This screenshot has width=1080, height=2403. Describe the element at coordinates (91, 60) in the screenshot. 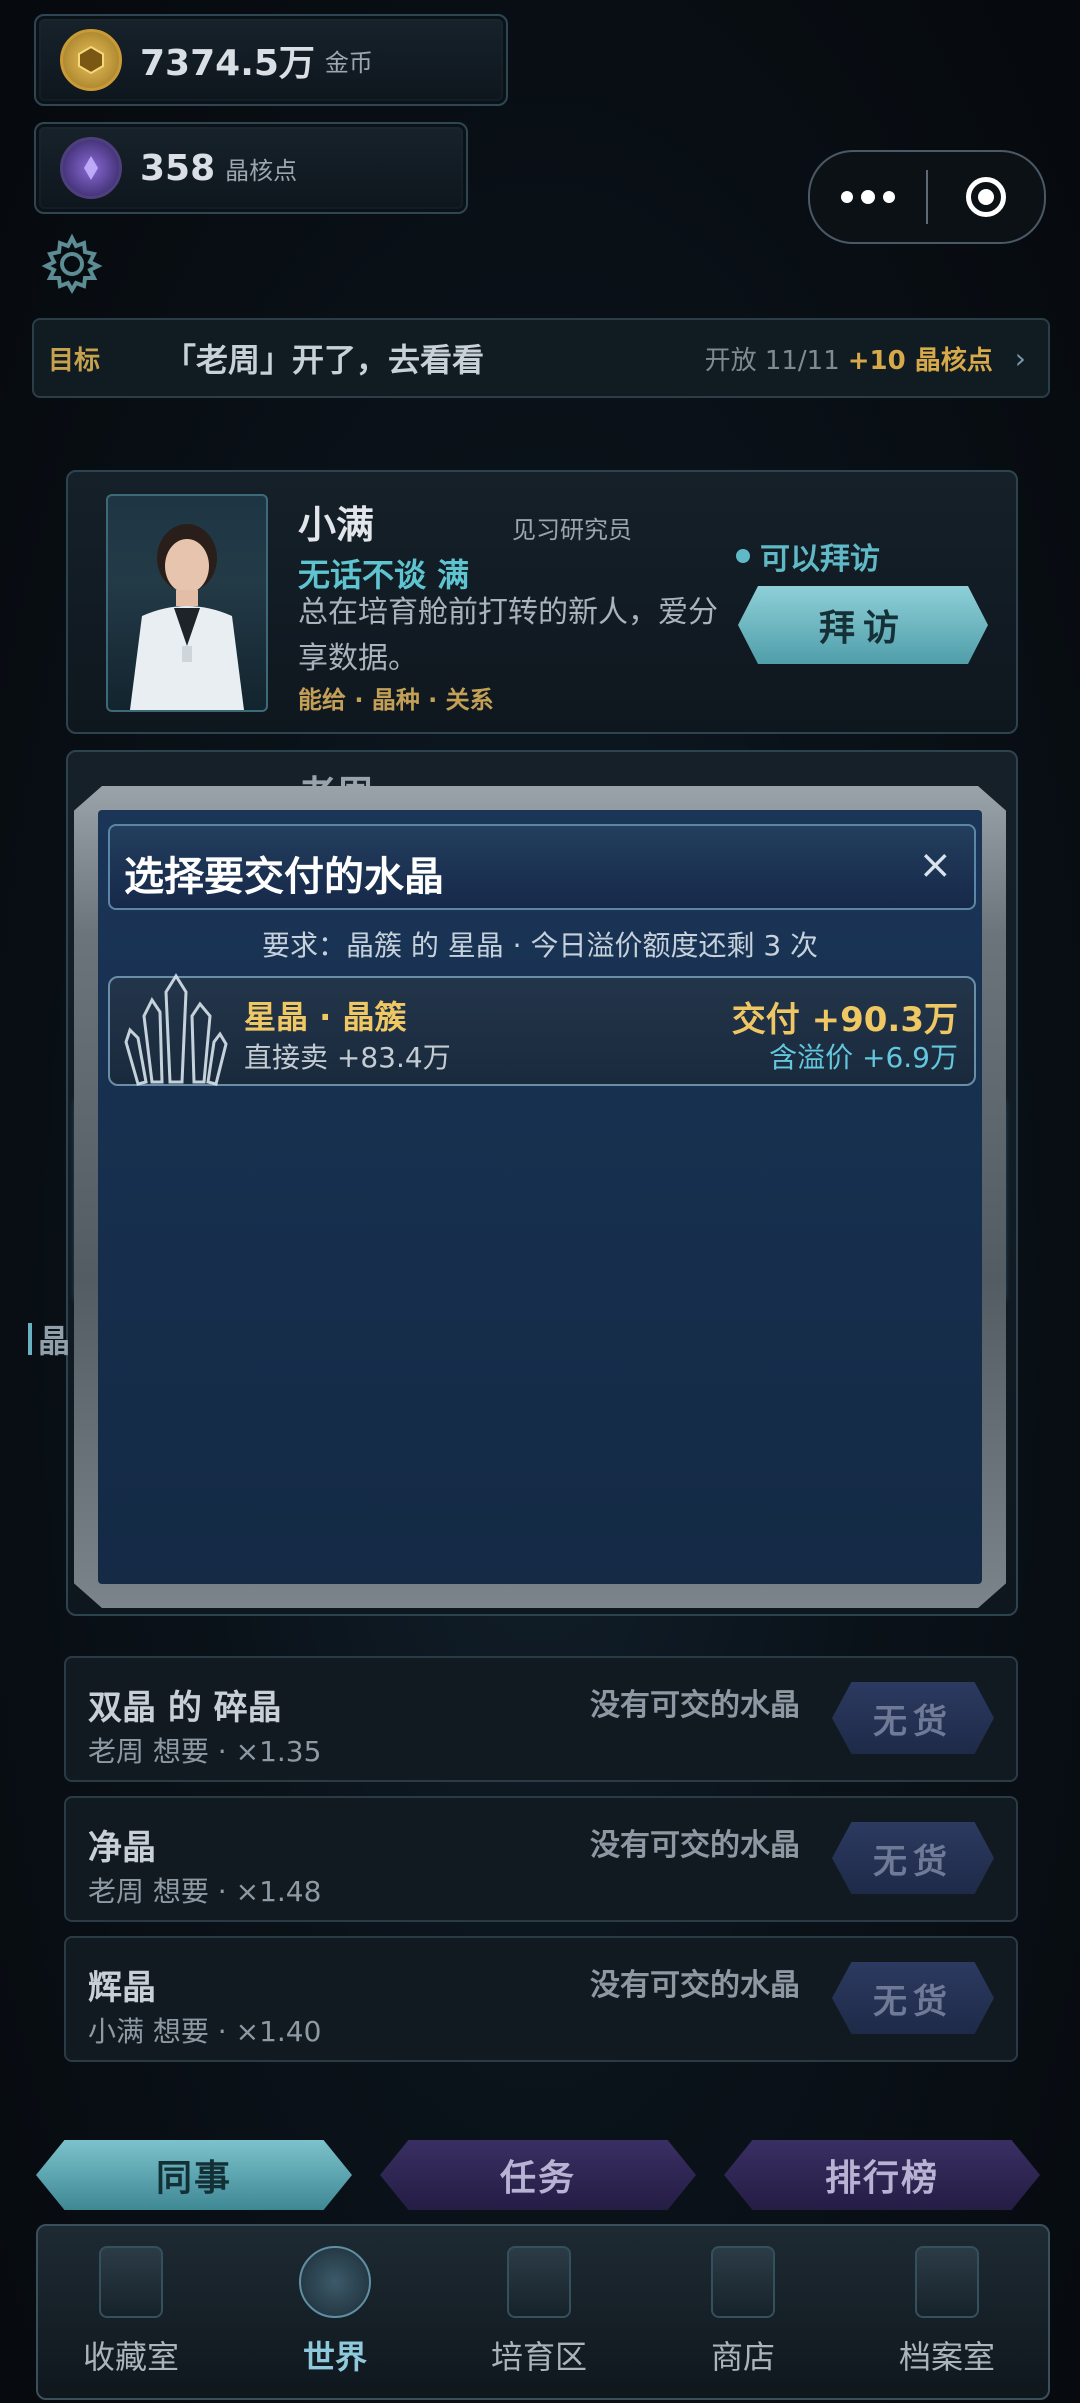

I see `gold-coin-icon` at that location.